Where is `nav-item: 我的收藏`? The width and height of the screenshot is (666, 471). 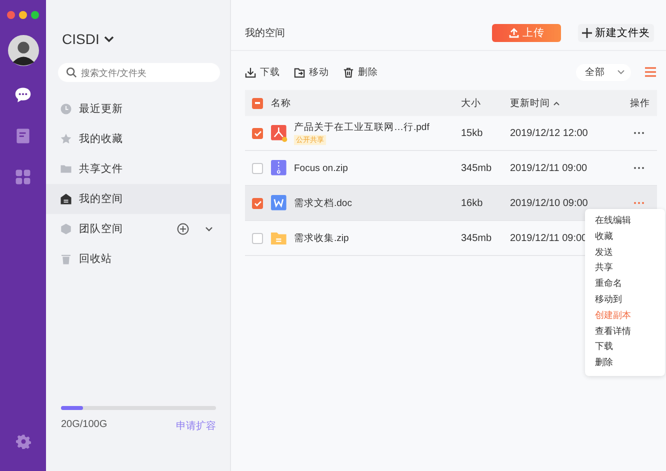
nav-item: 我的收藏 is located at coordinates (138, 139).